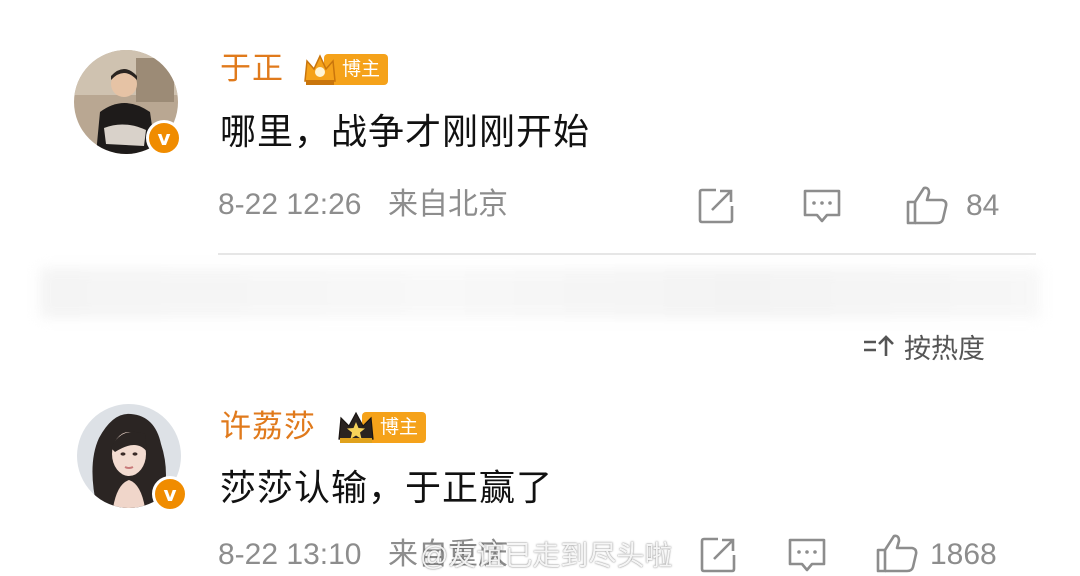  What do you see at coordinates (627, 254) in the screenshot?
I see `divider` at bounding box center [627, 254].